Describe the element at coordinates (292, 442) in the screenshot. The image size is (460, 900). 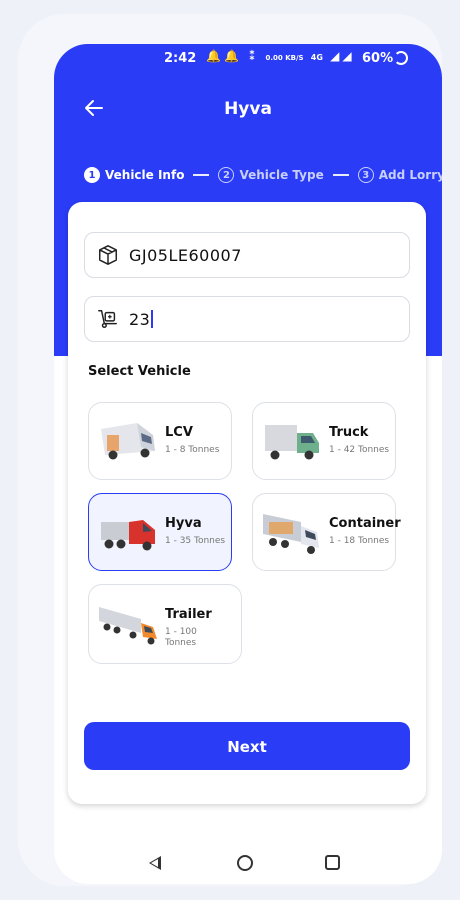
I see `truck-icon` at that location.